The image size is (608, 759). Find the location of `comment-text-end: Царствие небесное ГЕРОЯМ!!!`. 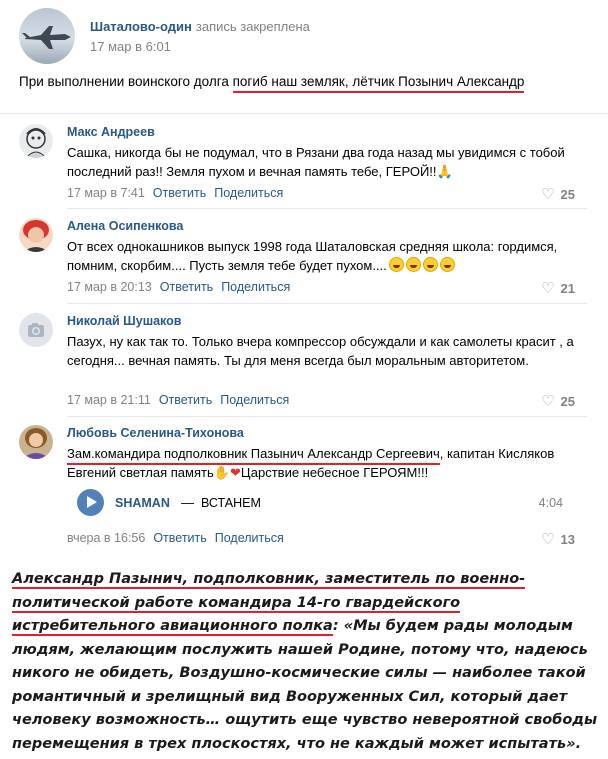

comment-text-end: Царствие небесное ГЕРОЯМ!!! is located at coordinates (334, 472).